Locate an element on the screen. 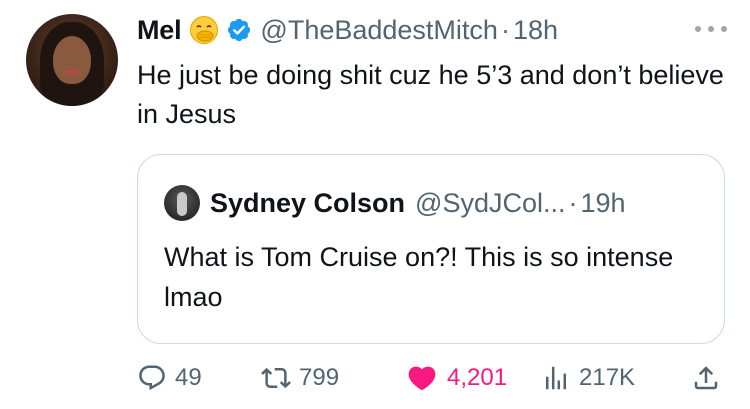 This screenshot has width=750, height=409. quoted-author-name: Sydney Colson is located at coordinates (308, 202).